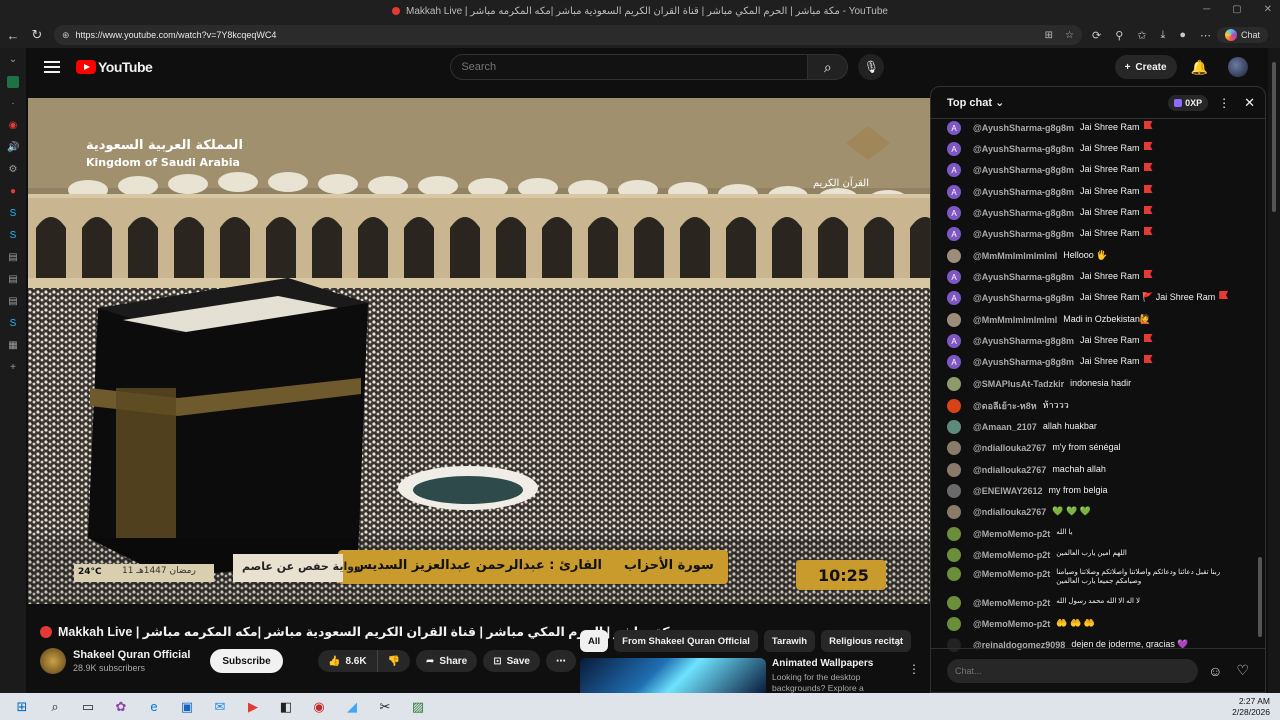 This screenshot has height=720, width=1280. I want to click on mail-icon: ✉, so click(220, 707).